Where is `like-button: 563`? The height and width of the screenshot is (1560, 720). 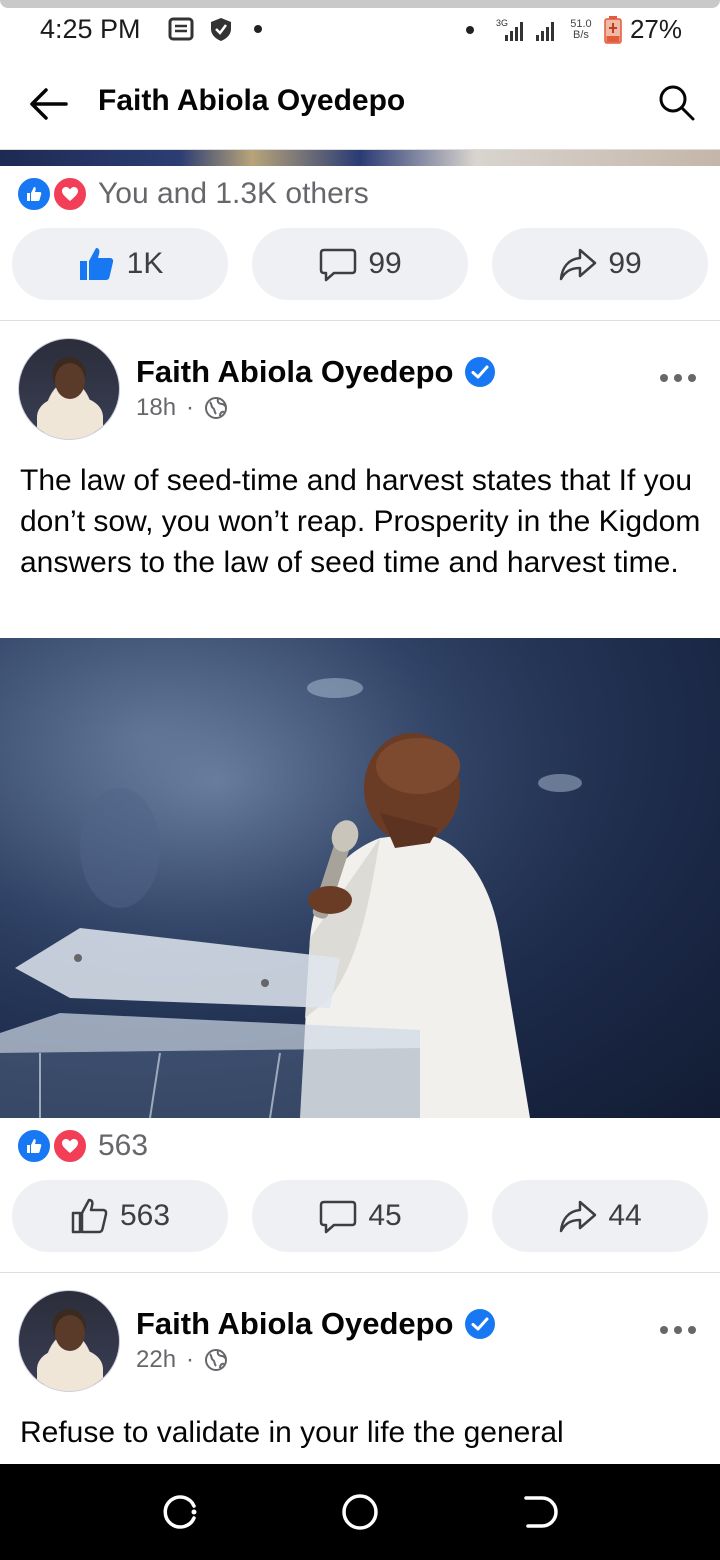
like-button: 563 is located at coordinates (120, 1216).